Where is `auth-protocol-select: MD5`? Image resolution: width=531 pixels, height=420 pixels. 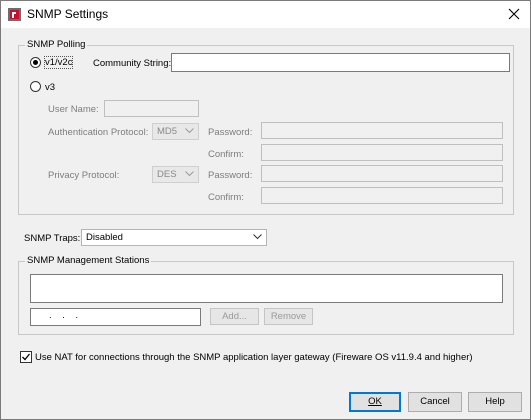 auth-protocol-select: MD5 is located at coordinates (175, 131).